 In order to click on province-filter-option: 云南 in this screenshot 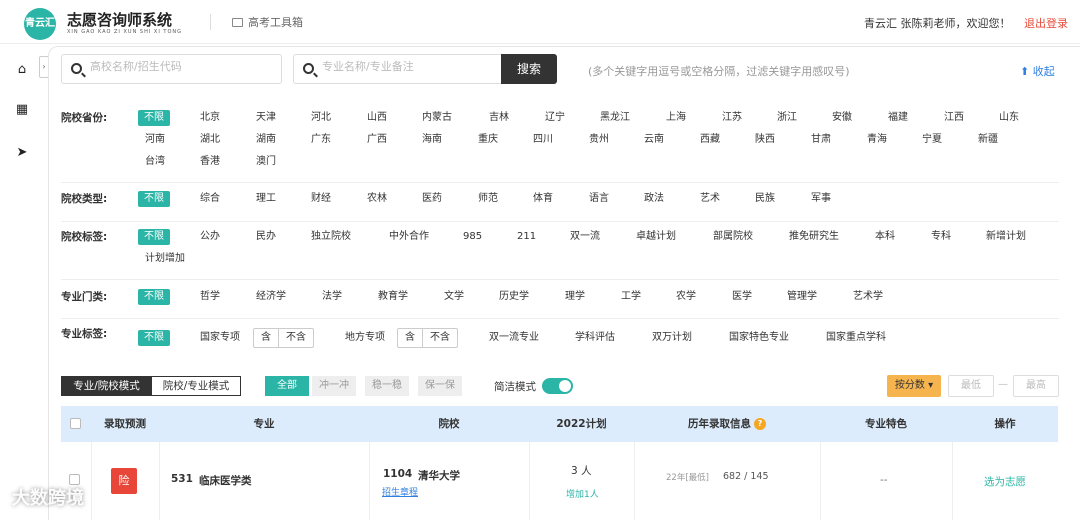, I will do `click(654, 140)`.